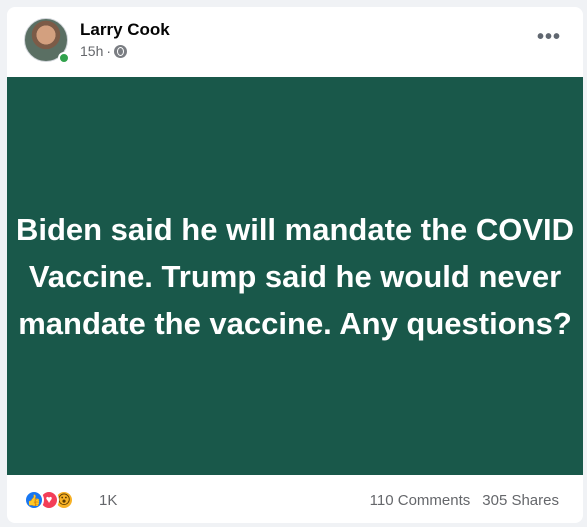  What do you see at coordinates (34, 500) in the screenshot?
I see `like-icon: 👍` at bounding box center [34, 500].